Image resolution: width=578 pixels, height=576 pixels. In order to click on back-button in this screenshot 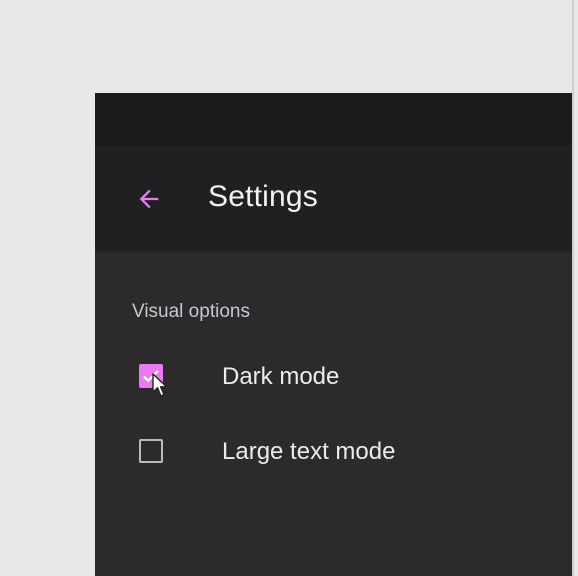, I will do `click(149, 199)`.